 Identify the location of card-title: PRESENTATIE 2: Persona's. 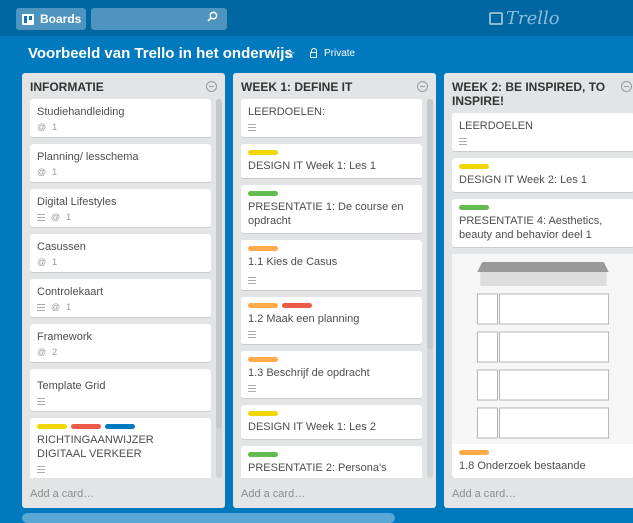
(317, 468).